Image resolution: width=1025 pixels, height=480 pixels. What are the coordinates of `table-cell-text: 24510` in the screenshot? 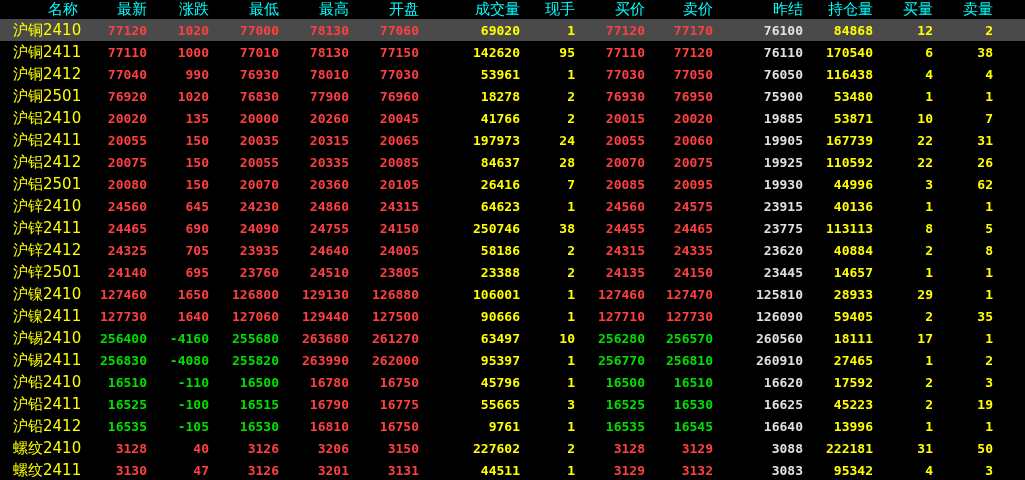 It's located at (328, 272).